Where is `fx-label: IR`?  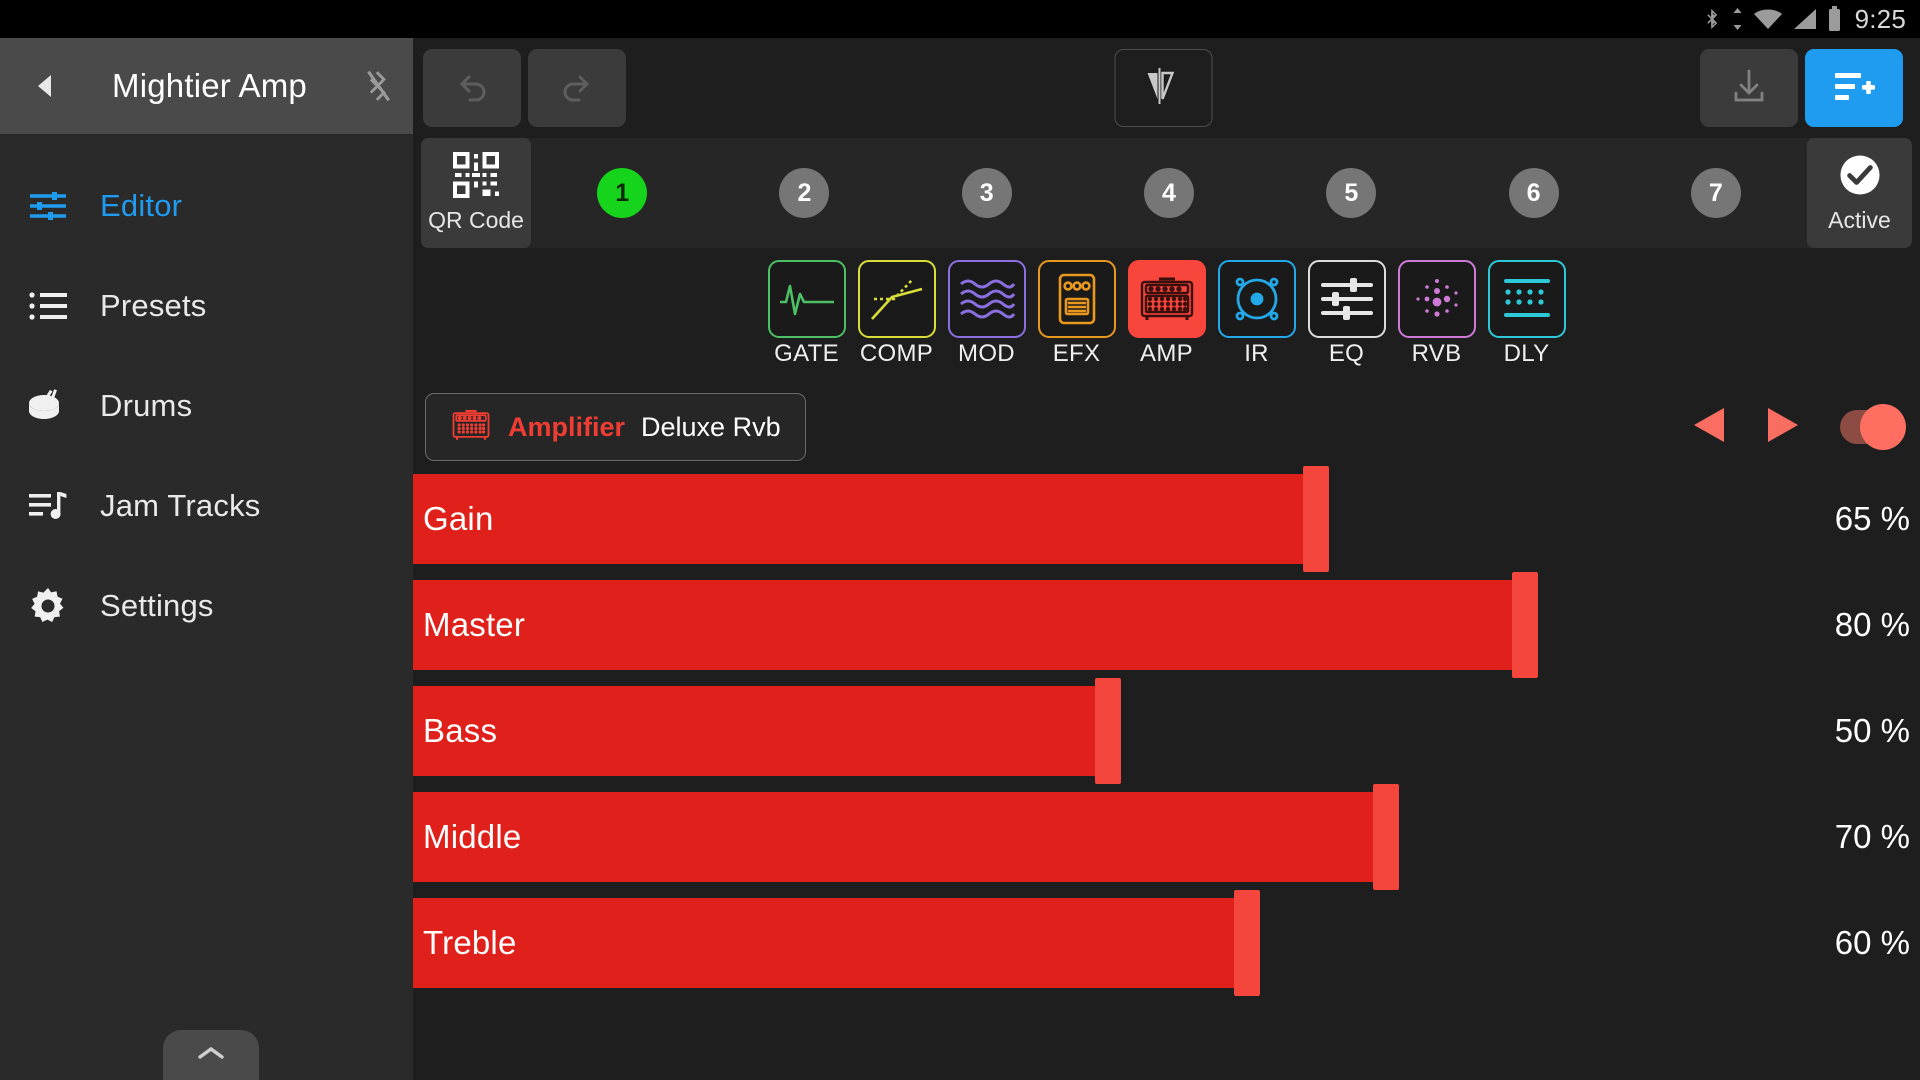
fx-label: IR is located at coordinates (1256, 353).